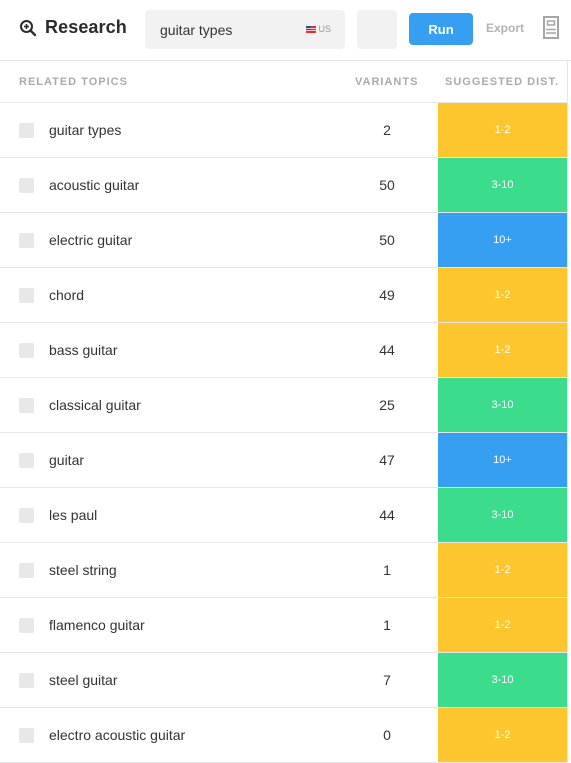 This screenshot has width=571, height=763. What do you see at coordinates (283, 460) in the screenshot?
I see `table-row: guitar 47 10+` at bounding box center [283, 460].